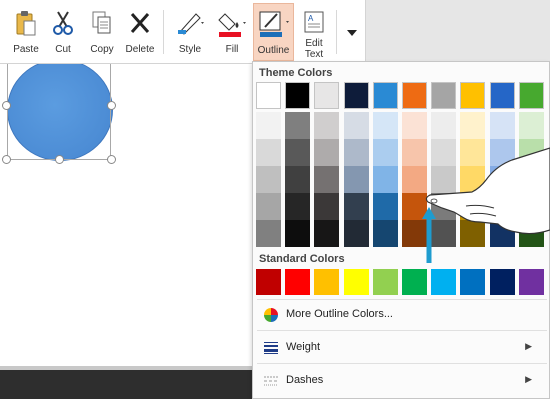 This screenshot has height=399, width=550. I want to click on weight-item: Weight ▶, so click(401, 347).